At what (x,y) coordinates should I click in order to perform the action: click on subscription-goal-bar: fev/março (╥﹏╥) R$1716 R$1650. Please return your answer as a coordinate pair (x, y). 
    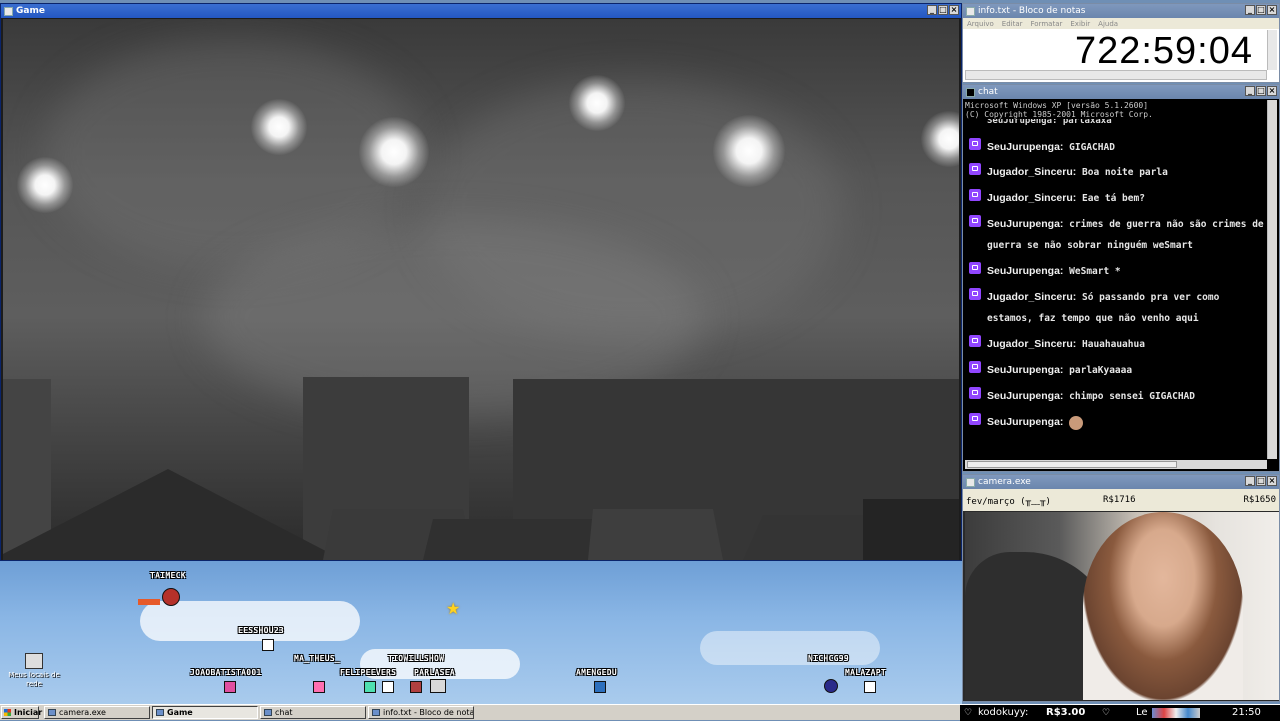
    Looking at the image, I should click on (1121, 500).